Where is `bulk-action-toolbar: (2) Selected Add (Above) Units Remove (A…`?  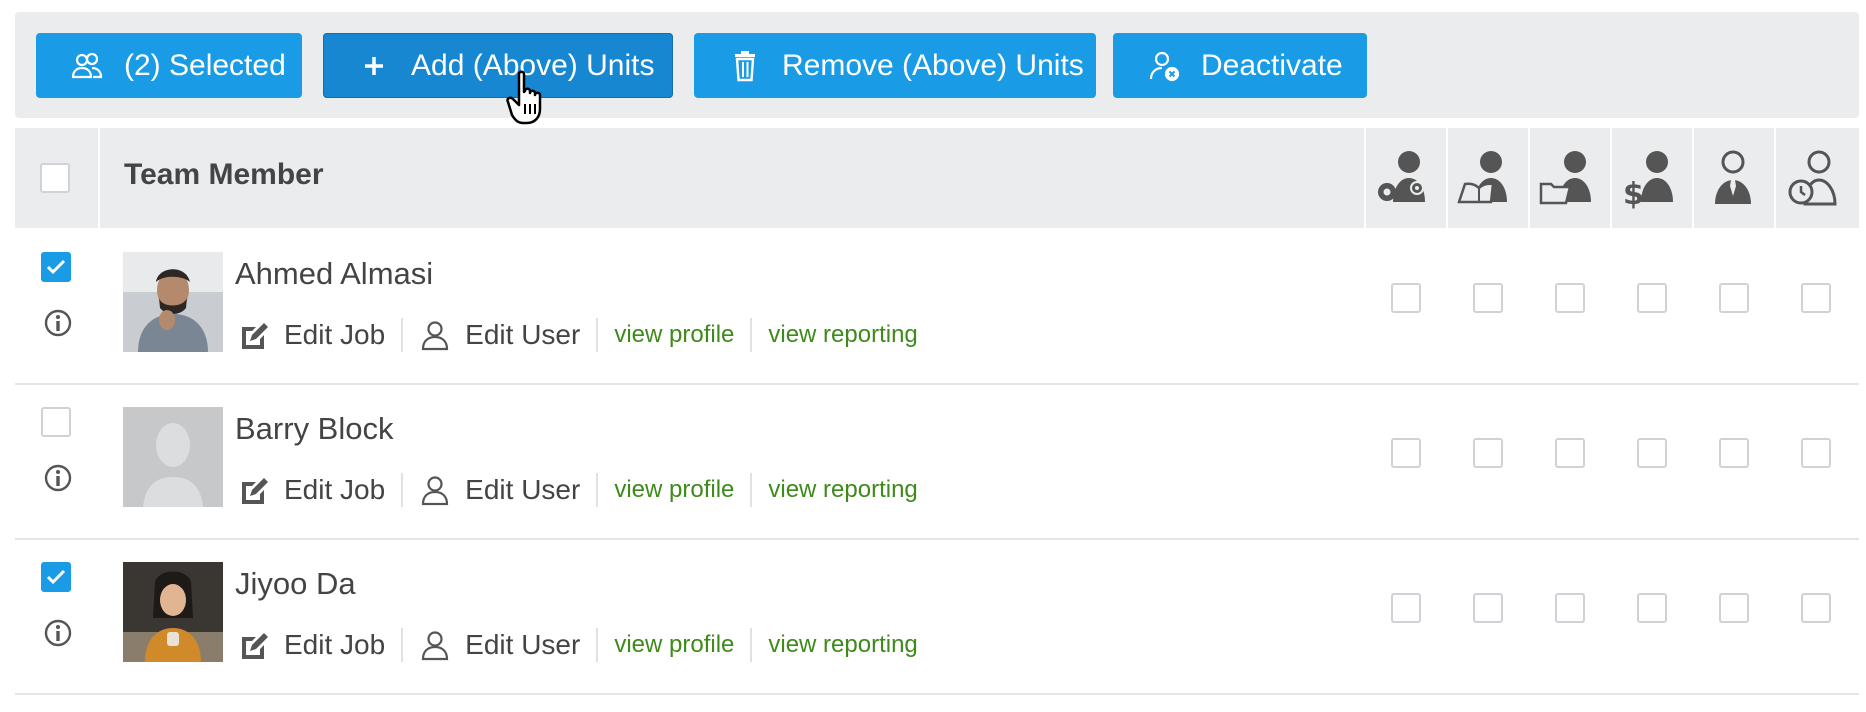
bulk-action-toolbar: (2) Selected Add (Above) Units Remove (A… is located at coordinates (937, 65).